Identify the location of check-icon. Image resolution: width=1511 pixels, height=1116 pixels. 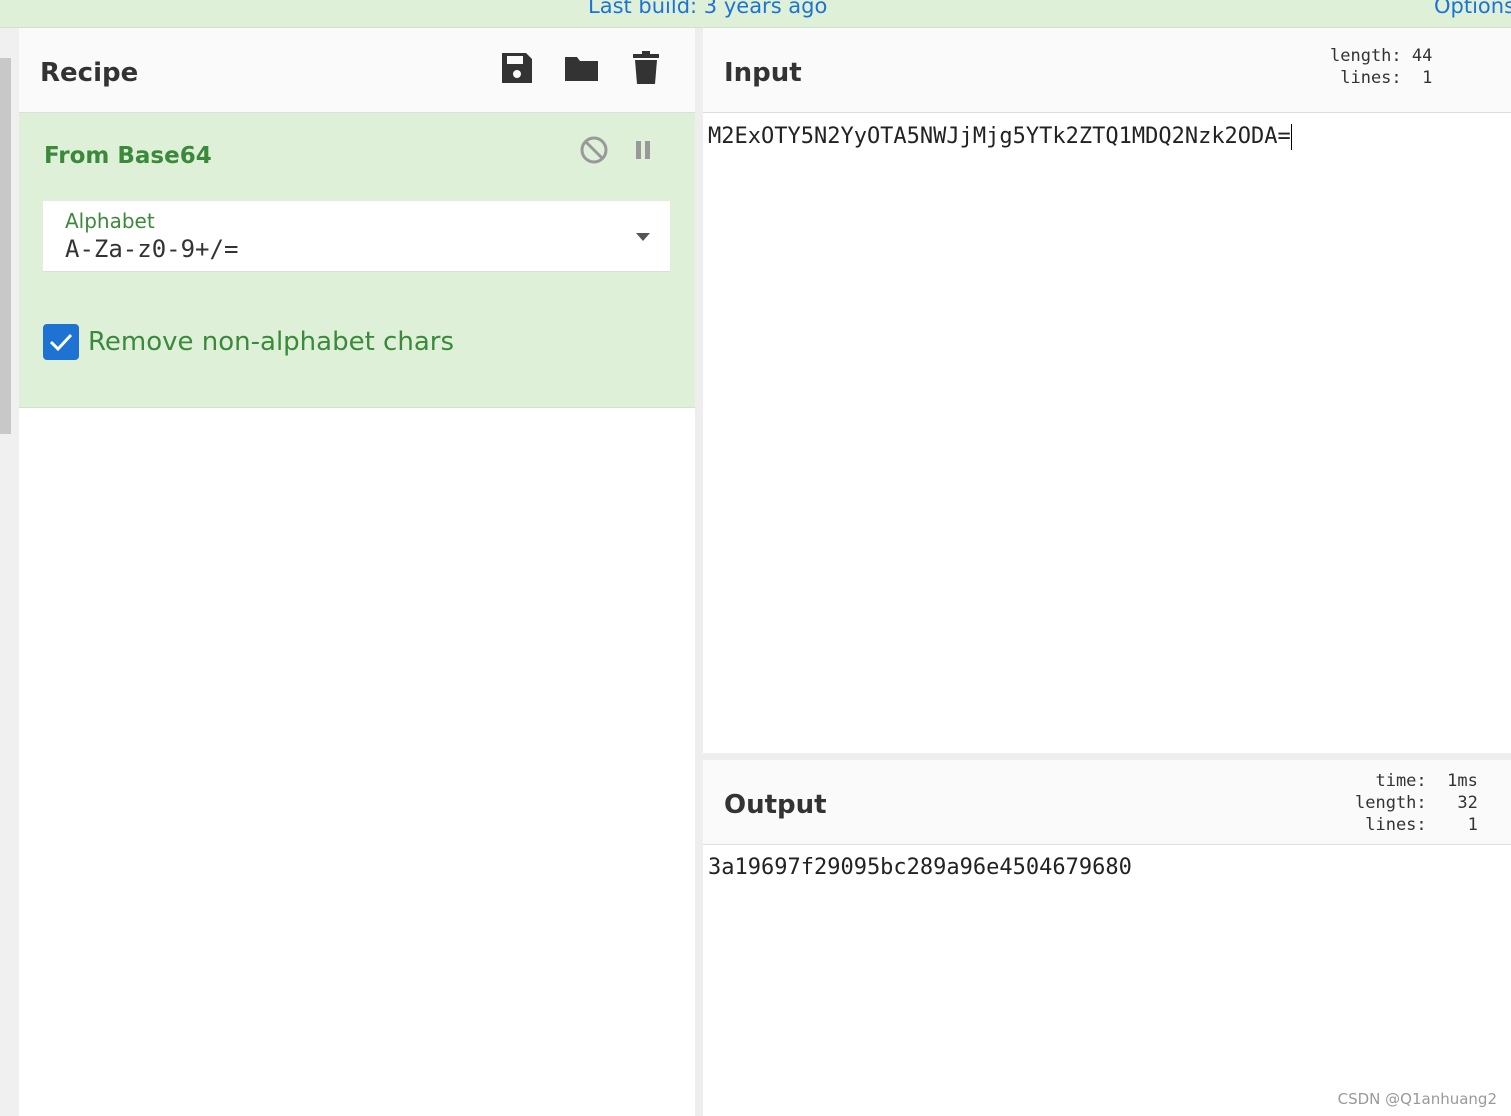
(61, 342).